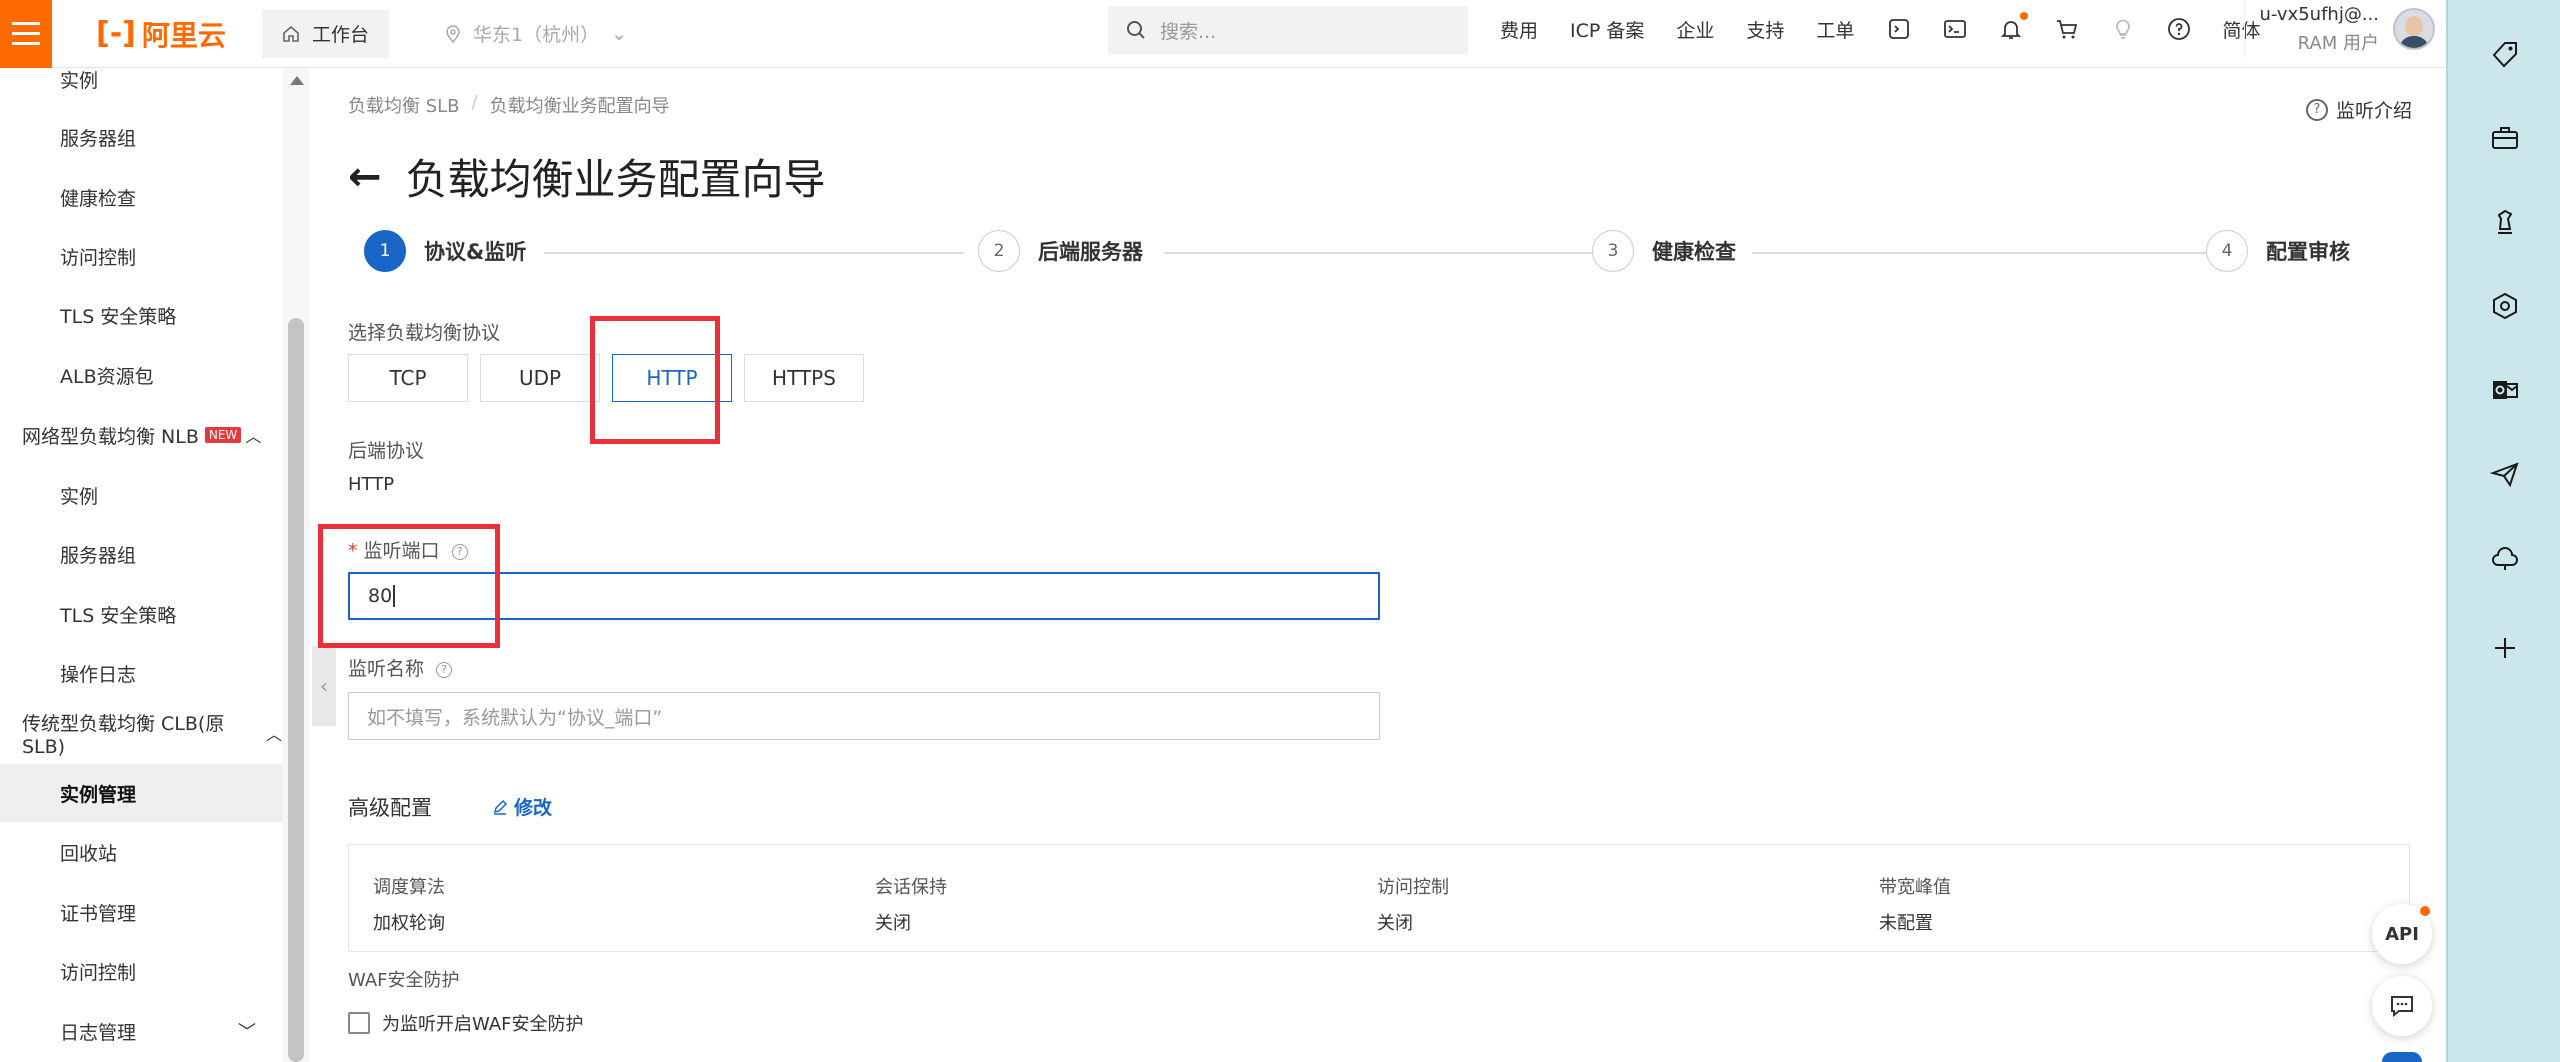 The image size is (2560, 1062). Describe the element at coordinates (1613, 251) in the screenshot. I see `step-number: 3` at that location.